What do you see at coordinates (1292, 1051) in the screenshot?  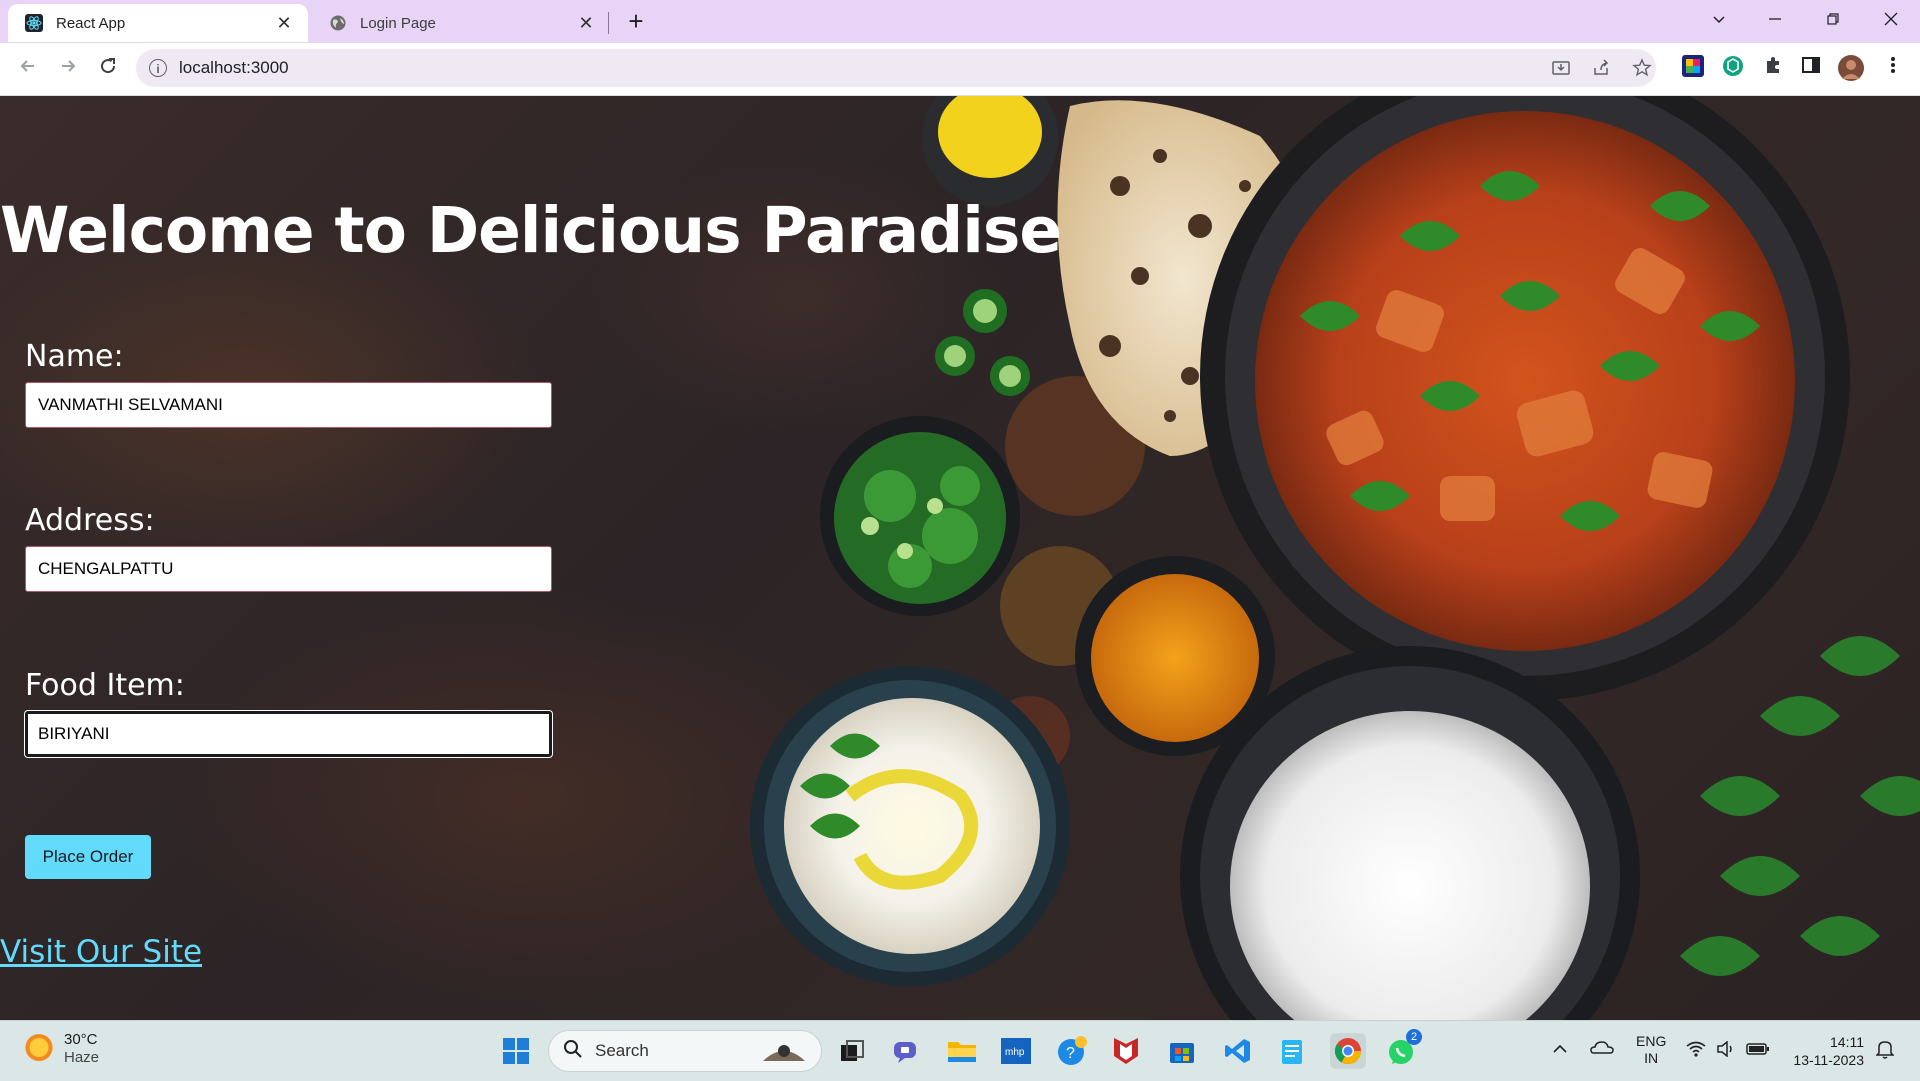 I see `notepad-icon` at bounding box center [1292, 1051].